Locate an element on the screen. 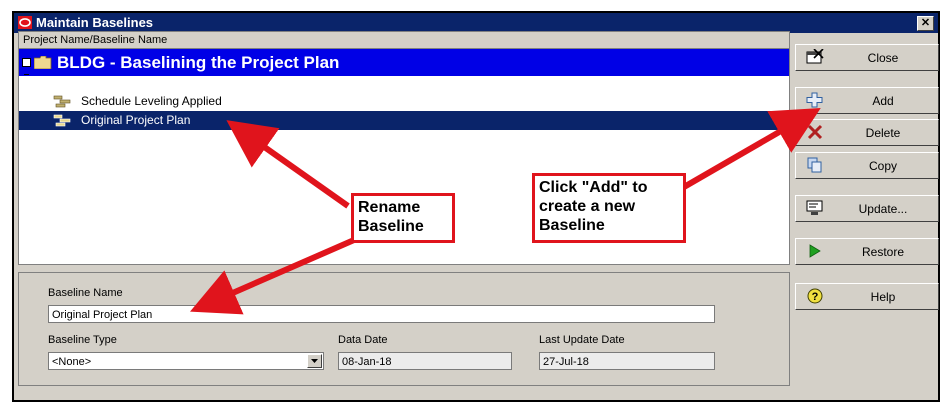 This screenshot has height=406, width=948. callout-text-line: Rename is located at coordinates (389, 207).